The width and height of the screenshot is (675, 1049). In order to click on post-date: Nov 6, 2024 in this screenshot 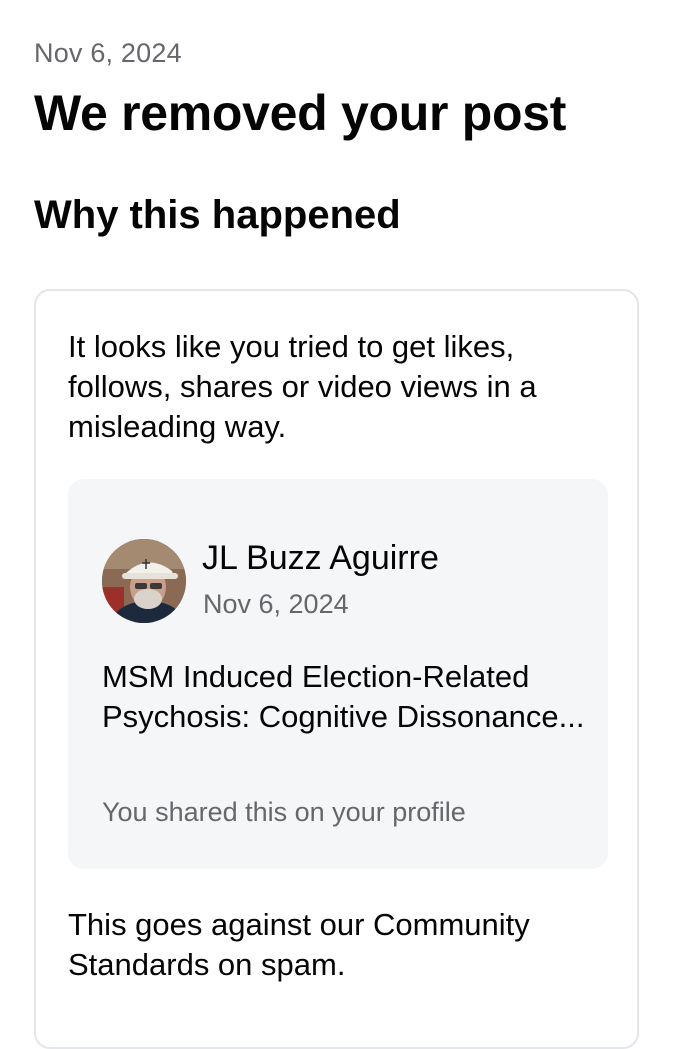, I will do `click(276, 604)`.